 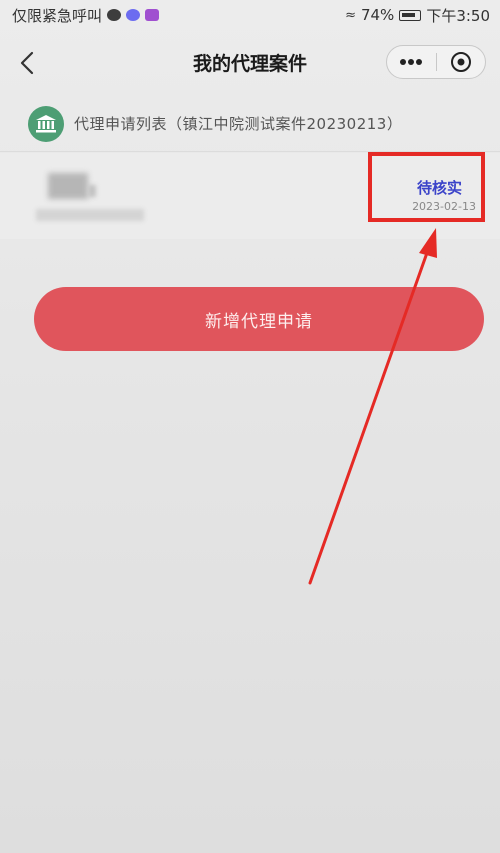 I want to click on redacted-case-subtitle, so click(x=90, y=215).